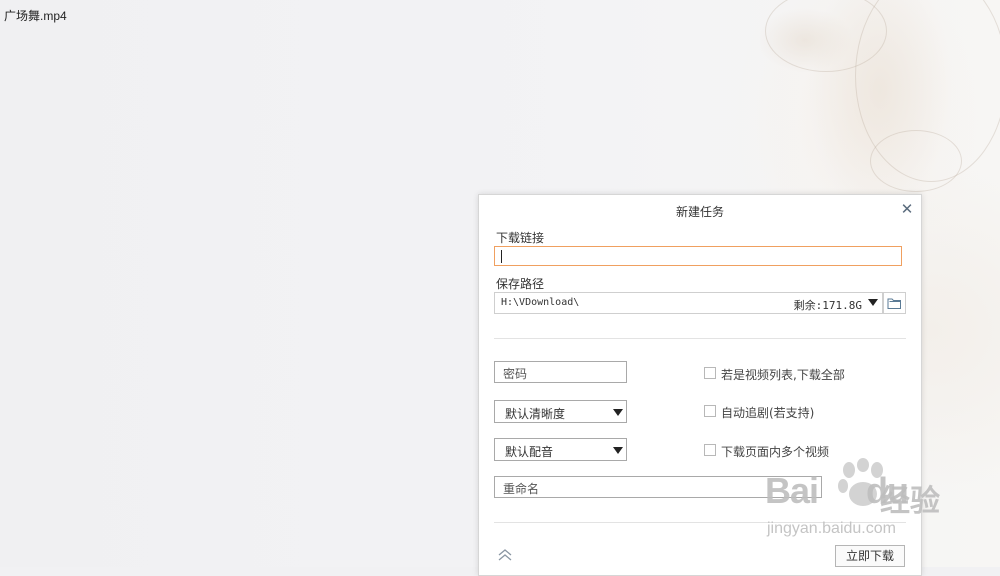 This screenshot has width=1000, height=576. I want to click on url-input, so click(698, 256).